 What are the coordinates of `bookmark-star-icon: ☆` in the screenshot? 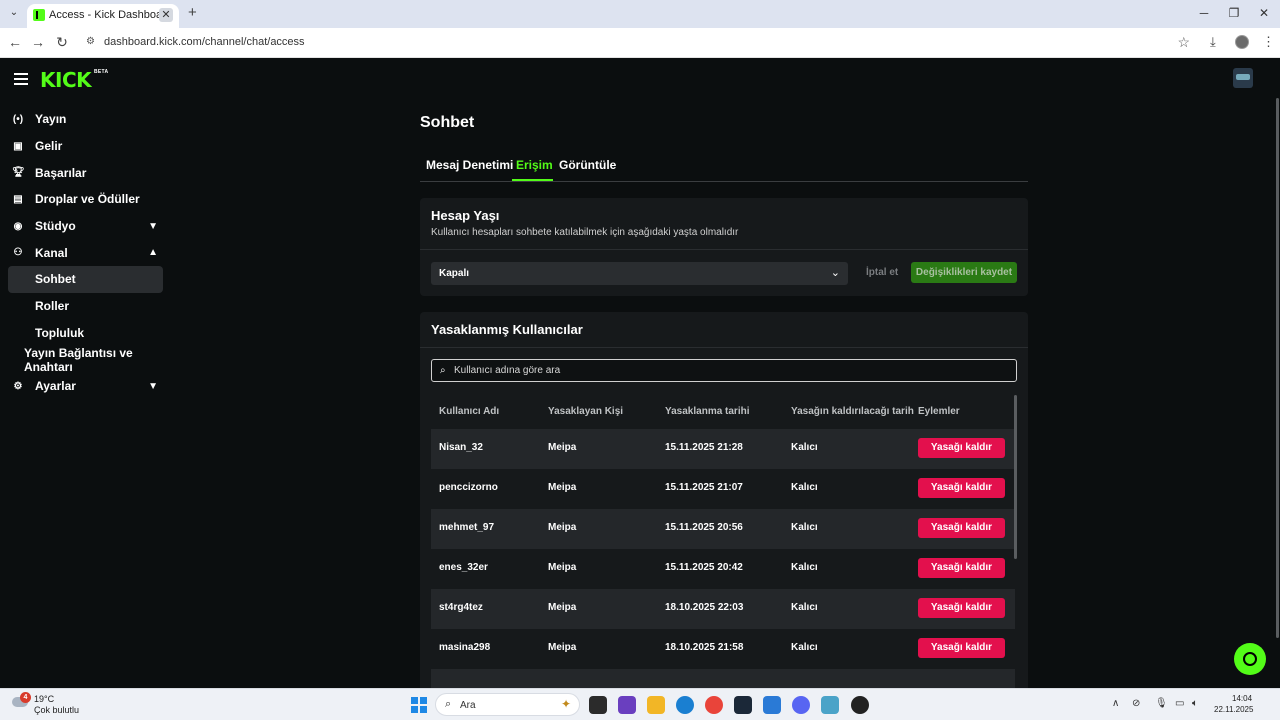 It's located at (1183, 42).